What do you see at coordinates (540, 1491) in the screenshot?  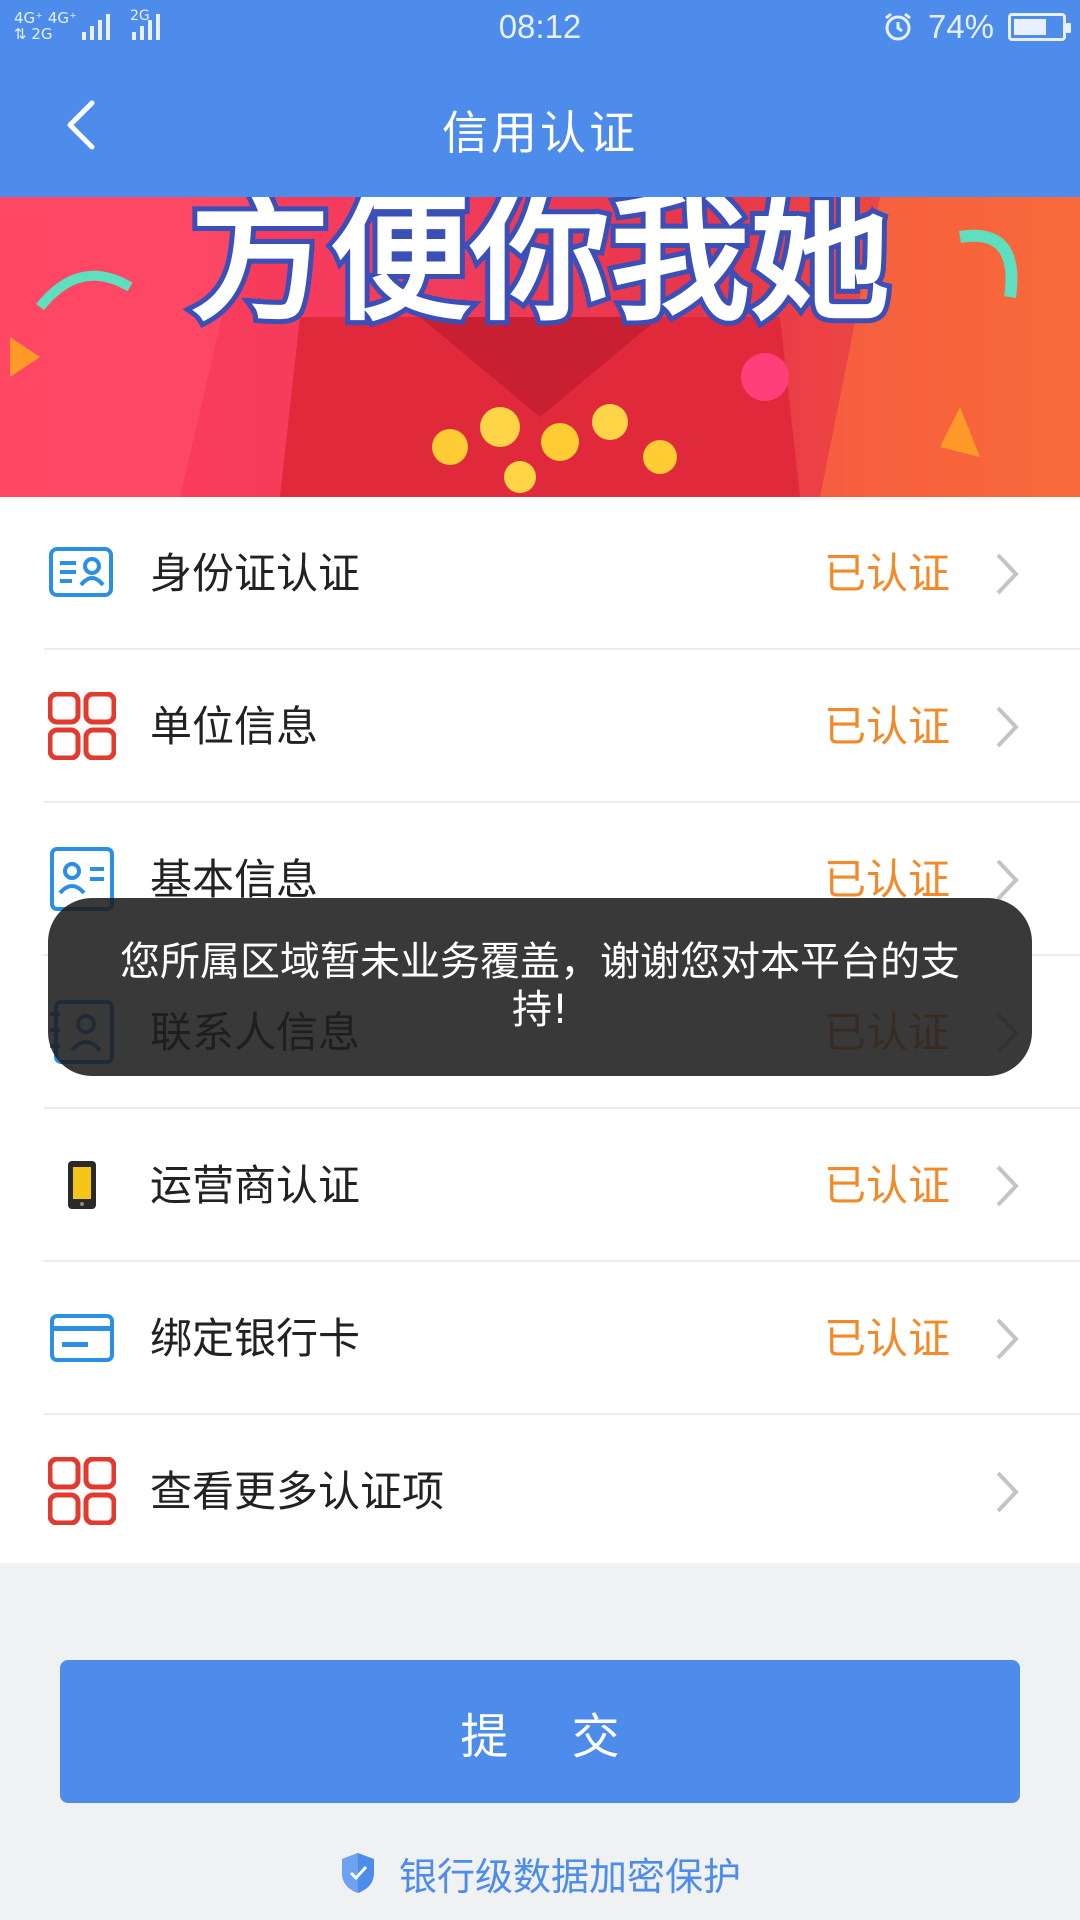 I see `list-item-more: 查看更多认证项` at bounding box center [540, 1491].